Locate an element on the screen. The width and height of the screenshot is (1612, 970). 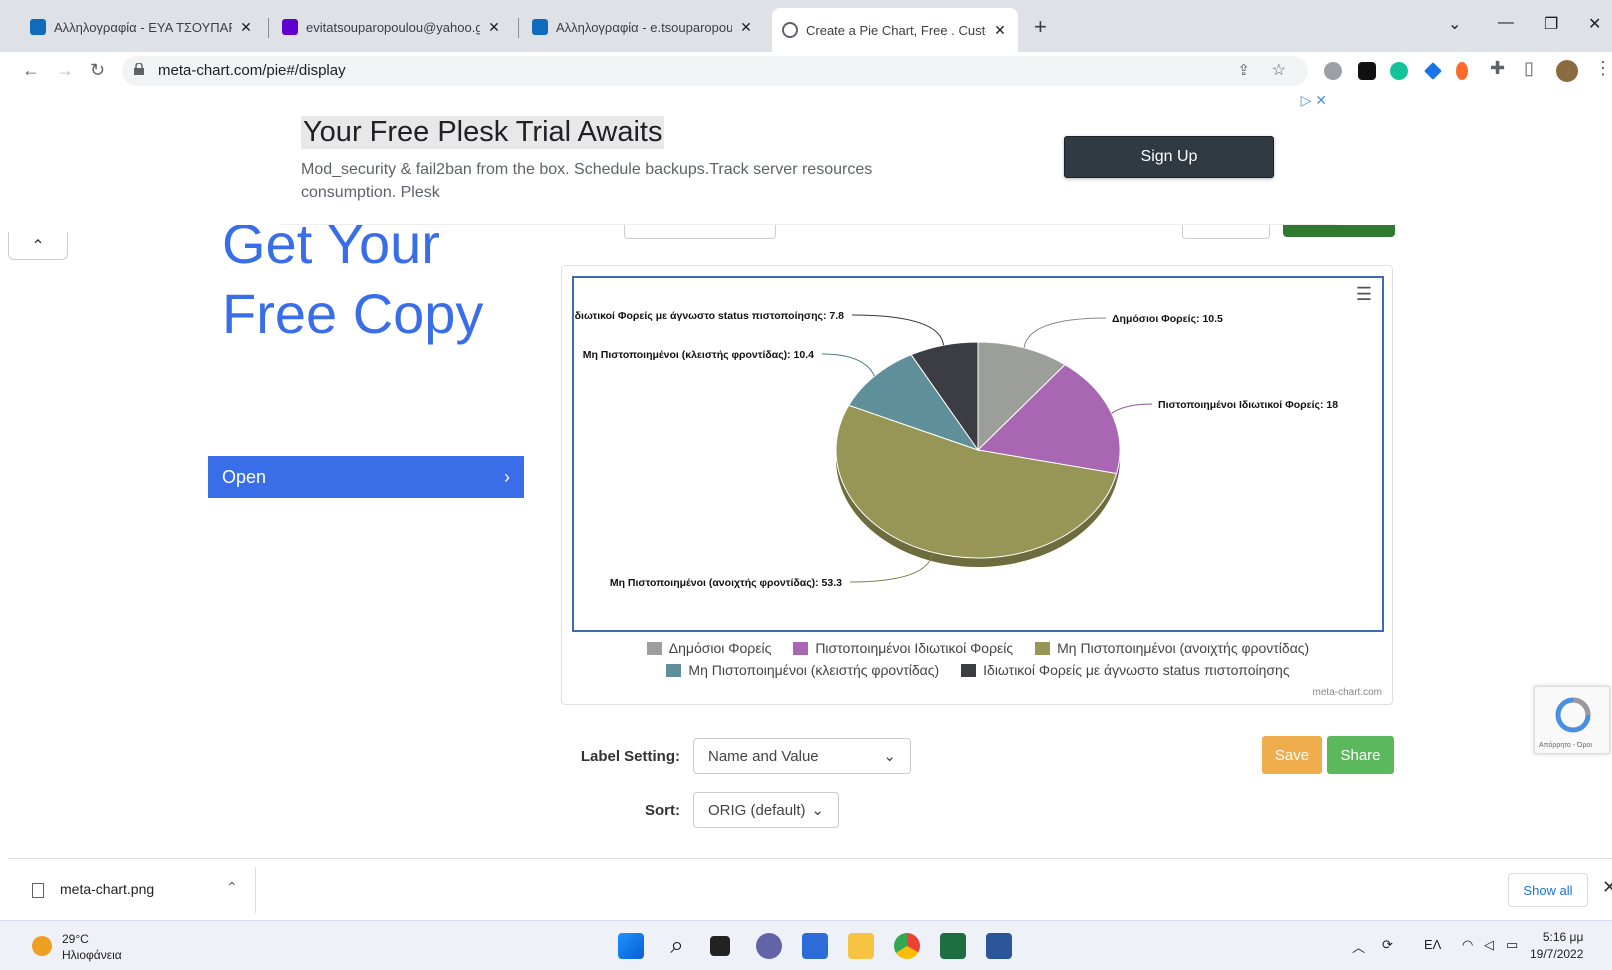
input-stub is located at coordinates (1226, 232).